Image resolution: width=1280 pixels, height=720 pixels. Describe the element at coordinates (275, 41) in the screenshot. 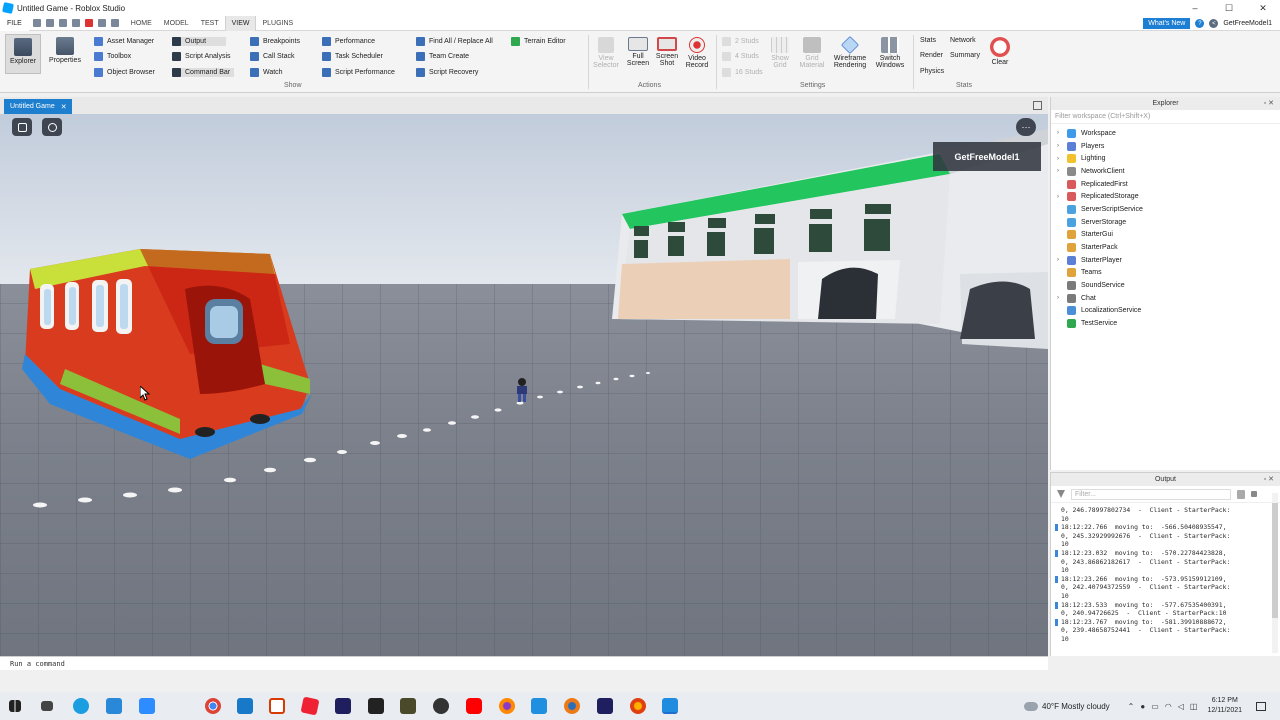

I see `breakpoints-button: Breakpoints` at that location.